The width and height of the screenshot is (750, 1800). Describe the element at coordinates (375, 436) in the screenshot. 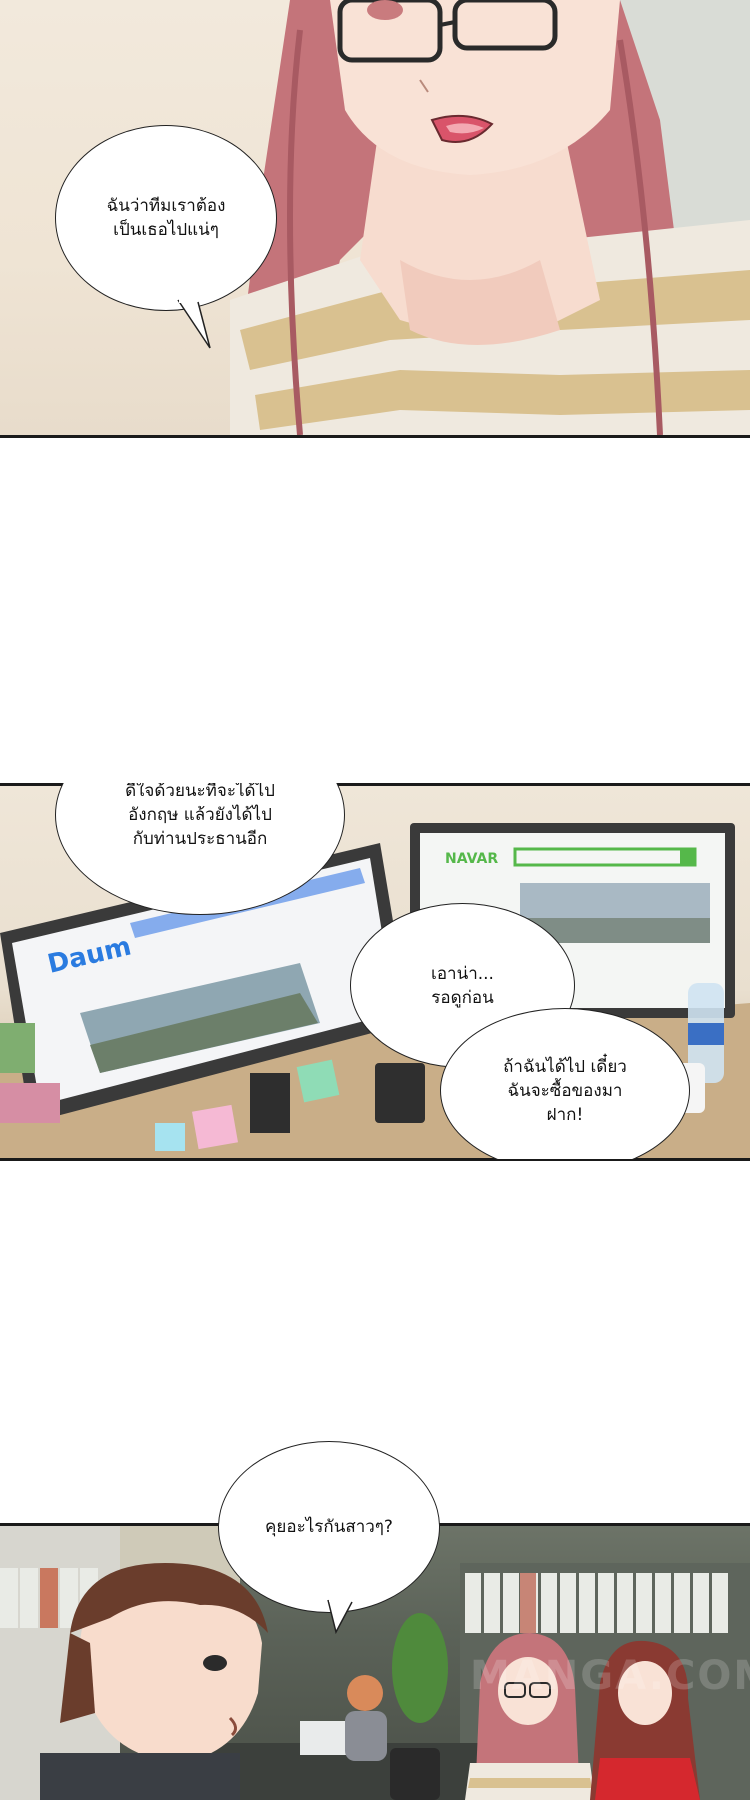

I see `panel-1-border` at that location.